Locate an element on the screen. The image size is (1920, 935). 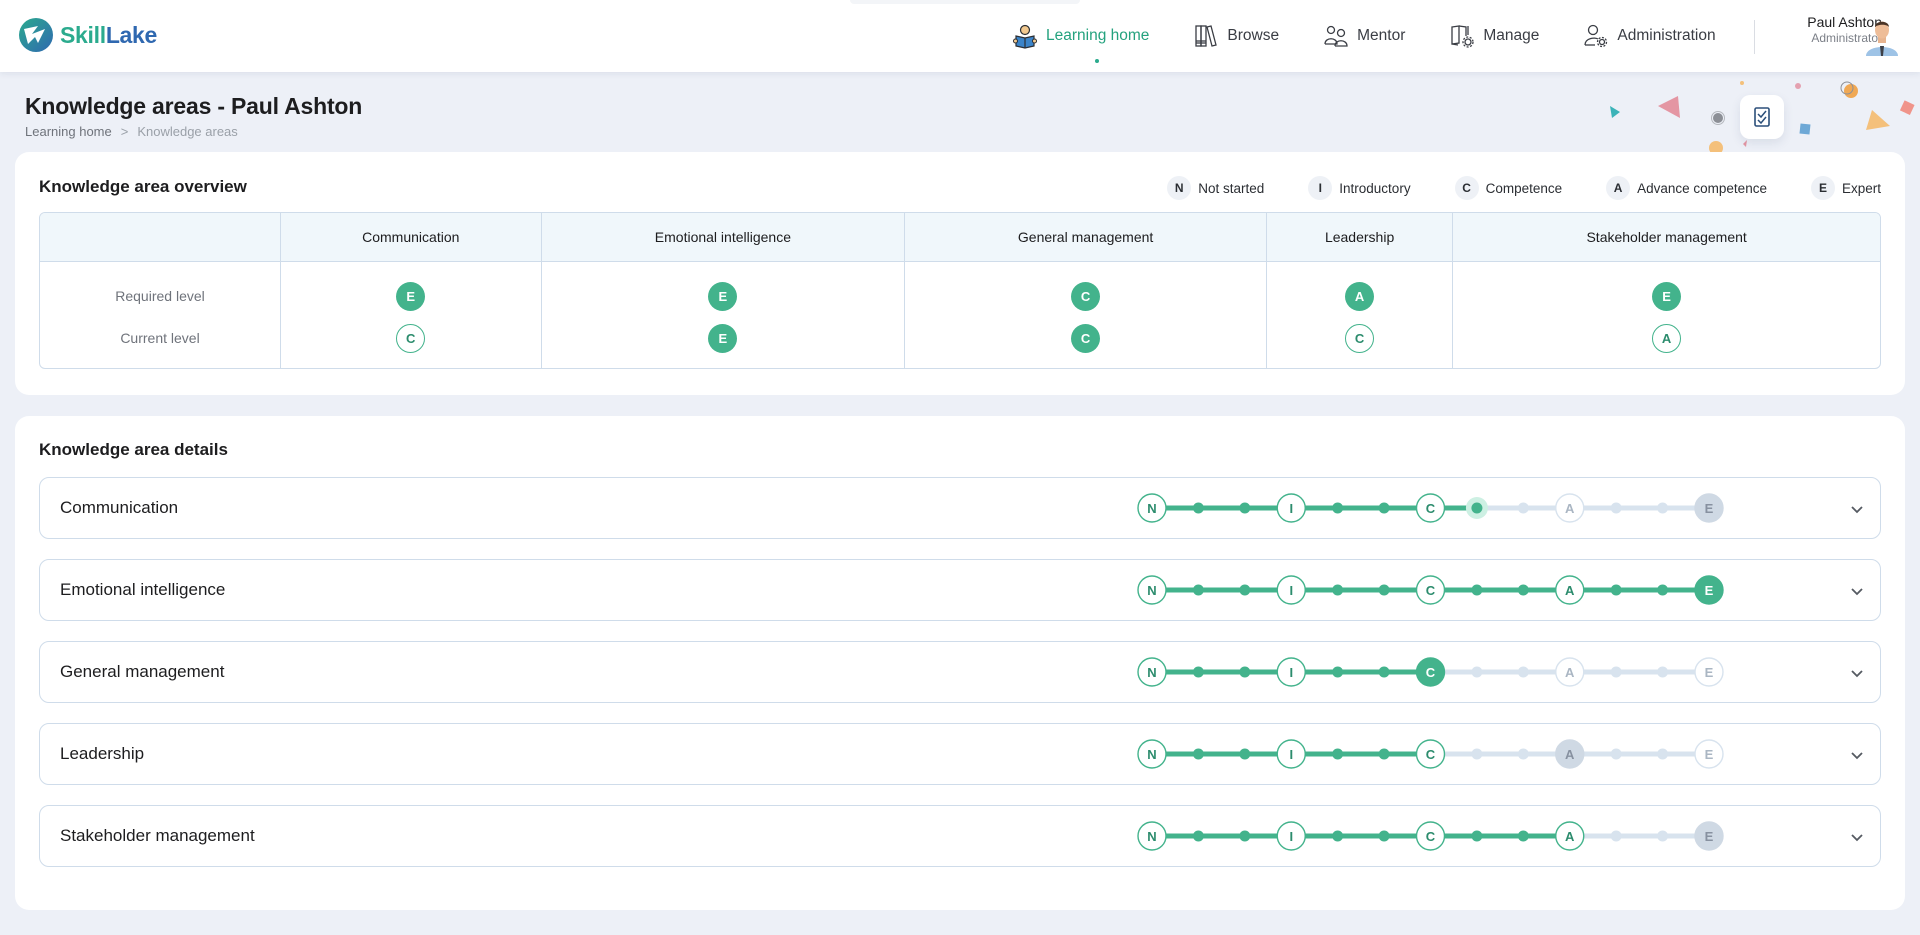
nav-manage: Manage is located at coordinates (1494, 36).